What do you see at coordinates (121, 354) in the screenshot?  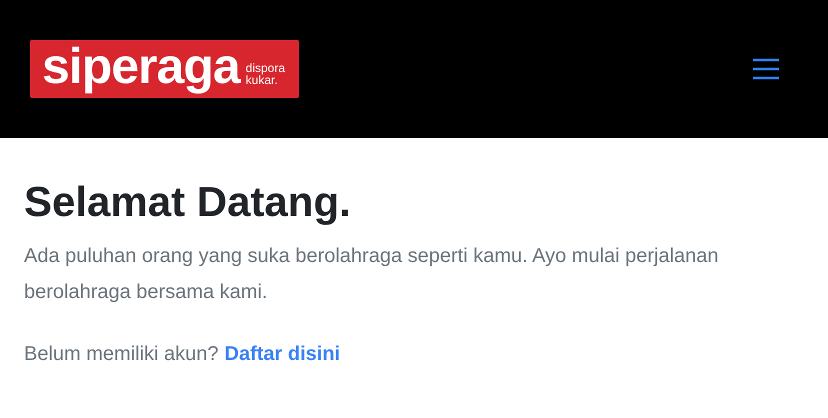 I see `signup-prompt: Belum memiliki akun?` at bounding box center [121, 354].